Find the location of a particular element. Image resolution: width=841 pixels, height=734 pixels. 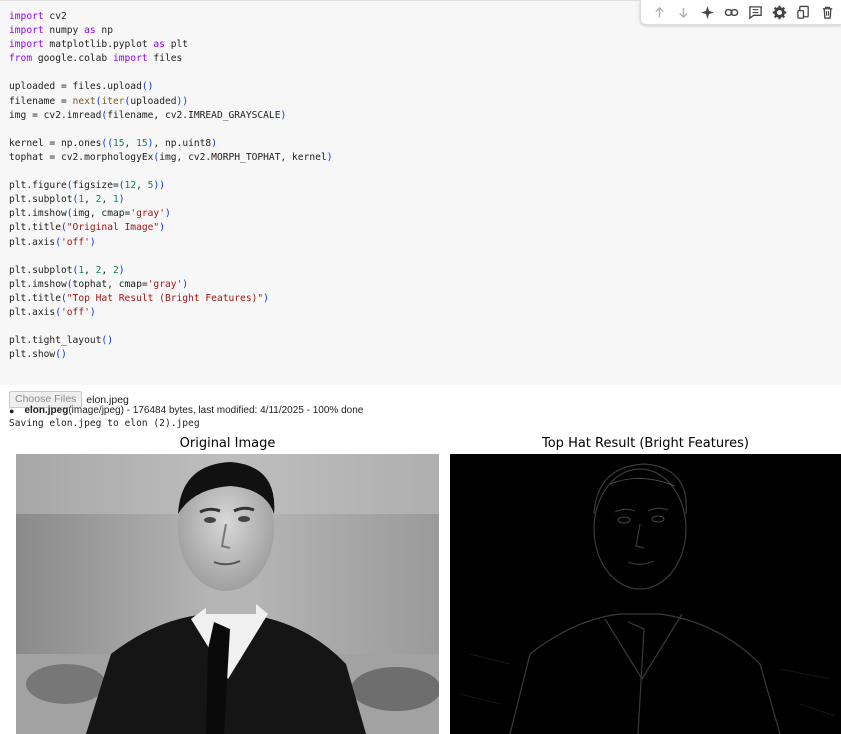

code-token: cv2 is located at coordinates (55, 16).